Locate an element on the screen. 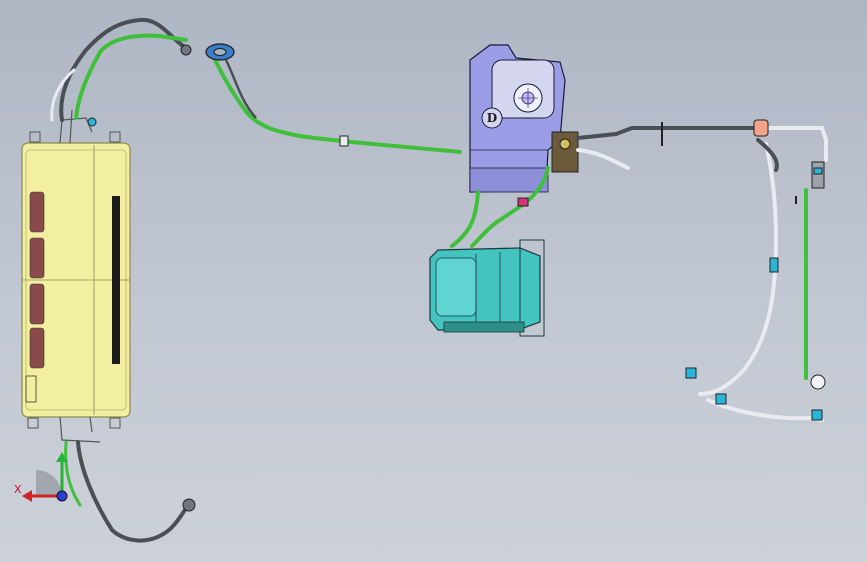 The height and width of the screenshot is (562, 867). return-line-sensor is located at coordinates (774, 265).